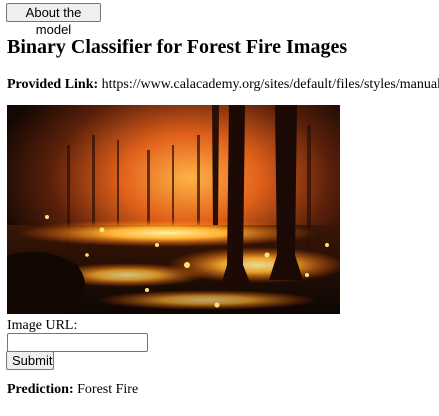 This screenshot has width=439, height=416. Describe the element at coordinates (108, 389) in the screenshot. I see `prediction-value: Forest Fire` at that location.